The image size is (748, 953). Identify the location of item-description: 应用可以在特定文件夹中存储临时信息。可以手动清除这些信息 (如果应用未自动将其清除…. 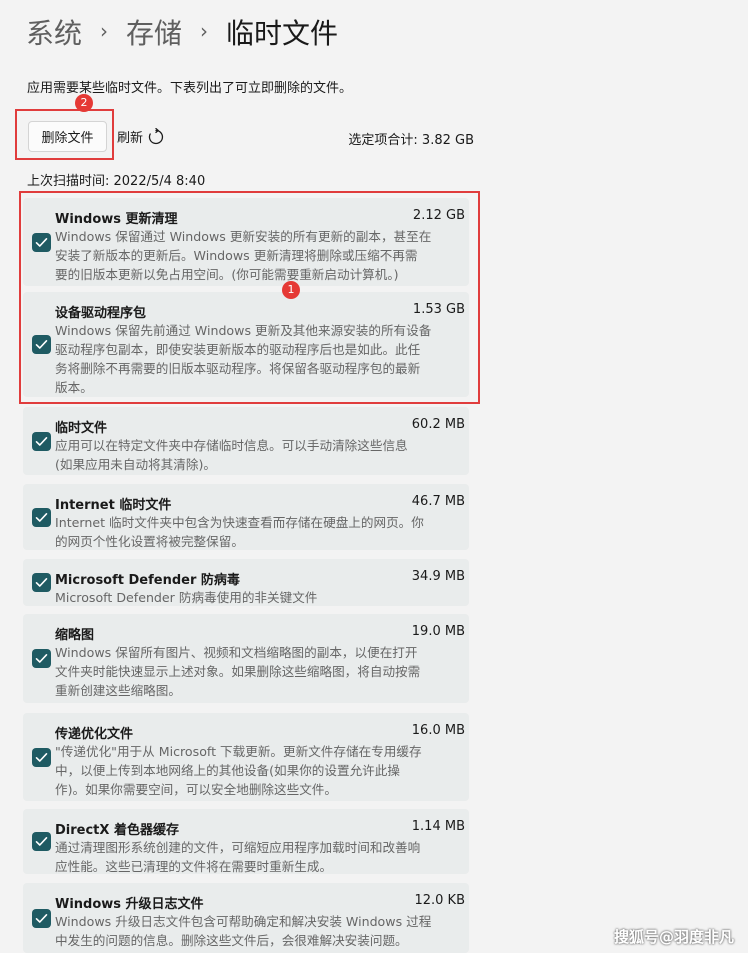
(261, 455).